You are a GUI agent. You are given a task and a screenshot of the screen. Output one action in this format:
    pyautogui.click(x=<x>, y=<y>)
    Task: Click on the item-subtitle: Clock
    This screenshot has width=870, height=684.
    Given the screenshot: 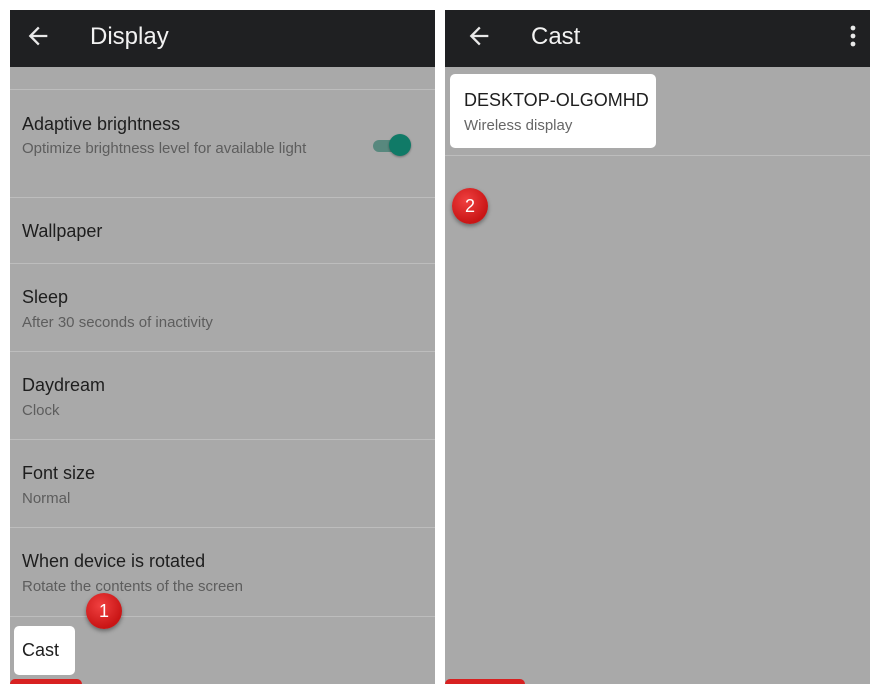 What is the action you would take?
    pyautogui.click(x=41, y=410)
    